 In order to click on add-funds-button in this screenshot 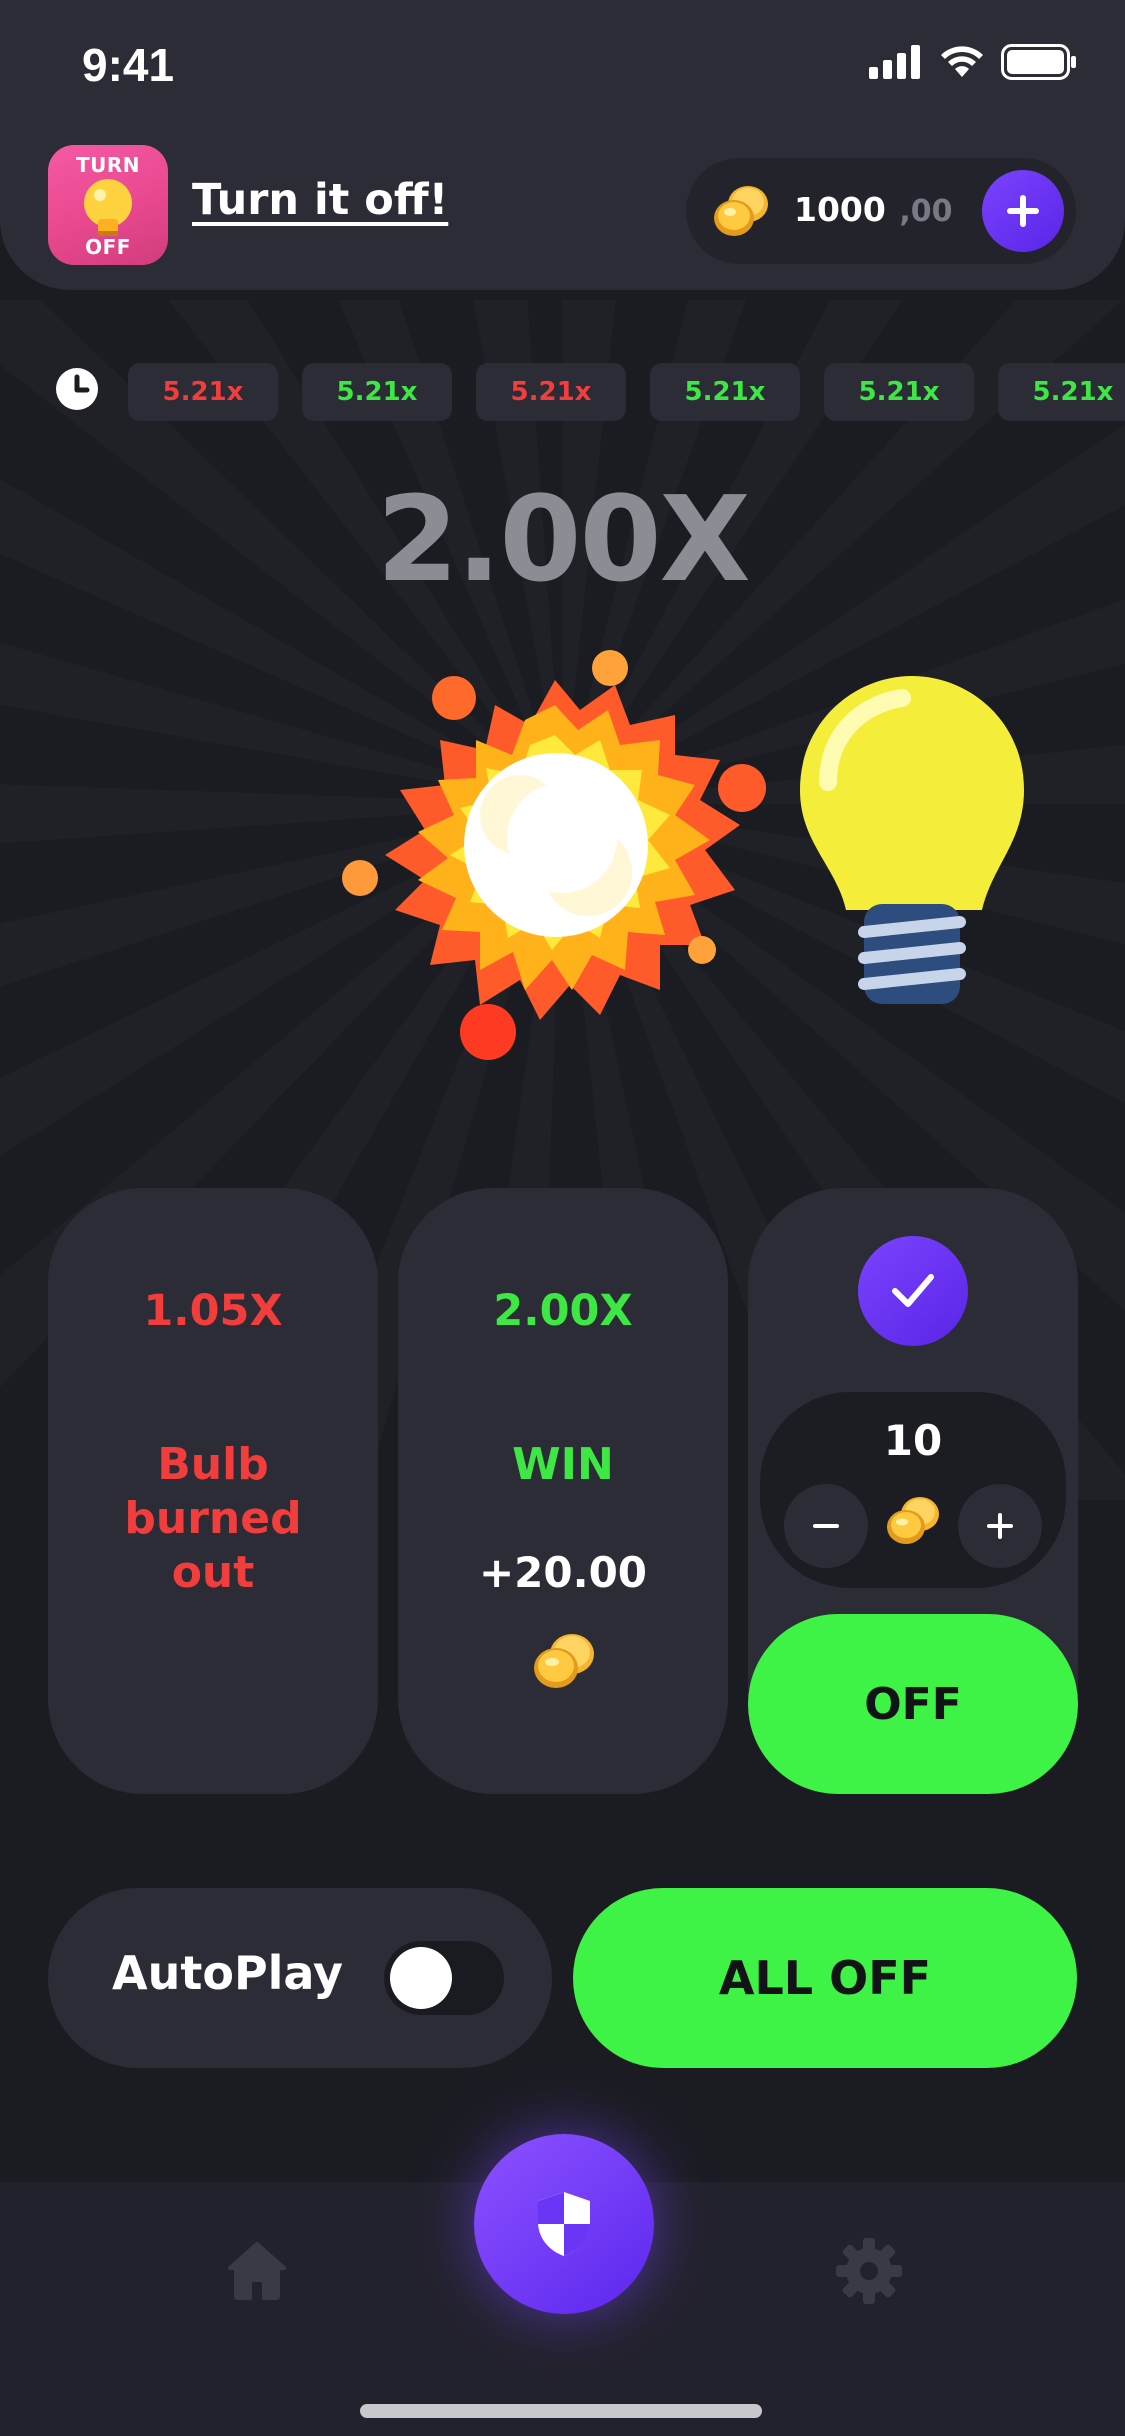, I will do `click(1023, 211)`.